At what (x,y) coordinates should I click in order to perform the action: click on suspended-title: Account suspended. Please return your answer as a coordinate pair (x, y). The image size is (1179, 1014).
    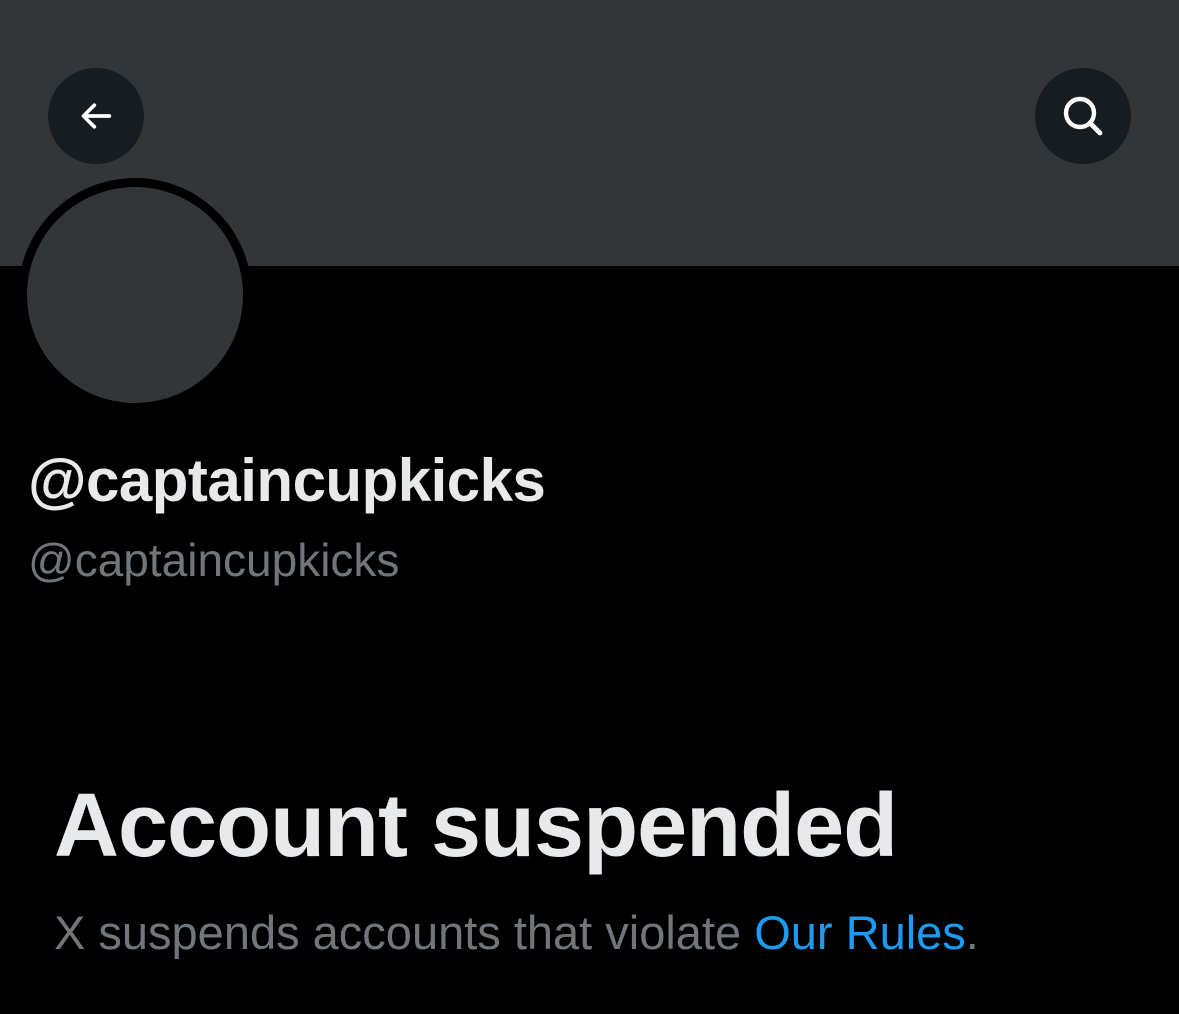
    Looking at the image, I should click on (476, 826).